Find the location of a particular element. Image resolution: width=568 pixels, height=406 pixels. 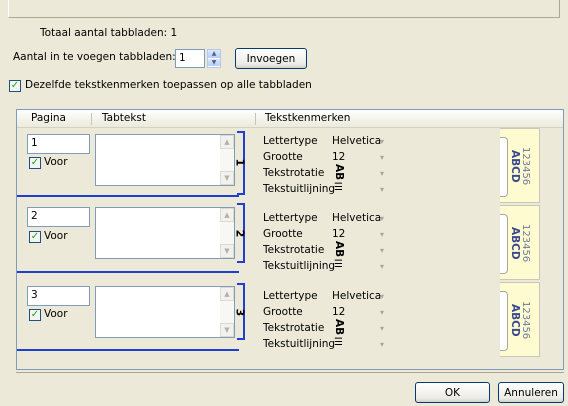

spin-up-icon: ▲ is located at coordinates (214, 54).